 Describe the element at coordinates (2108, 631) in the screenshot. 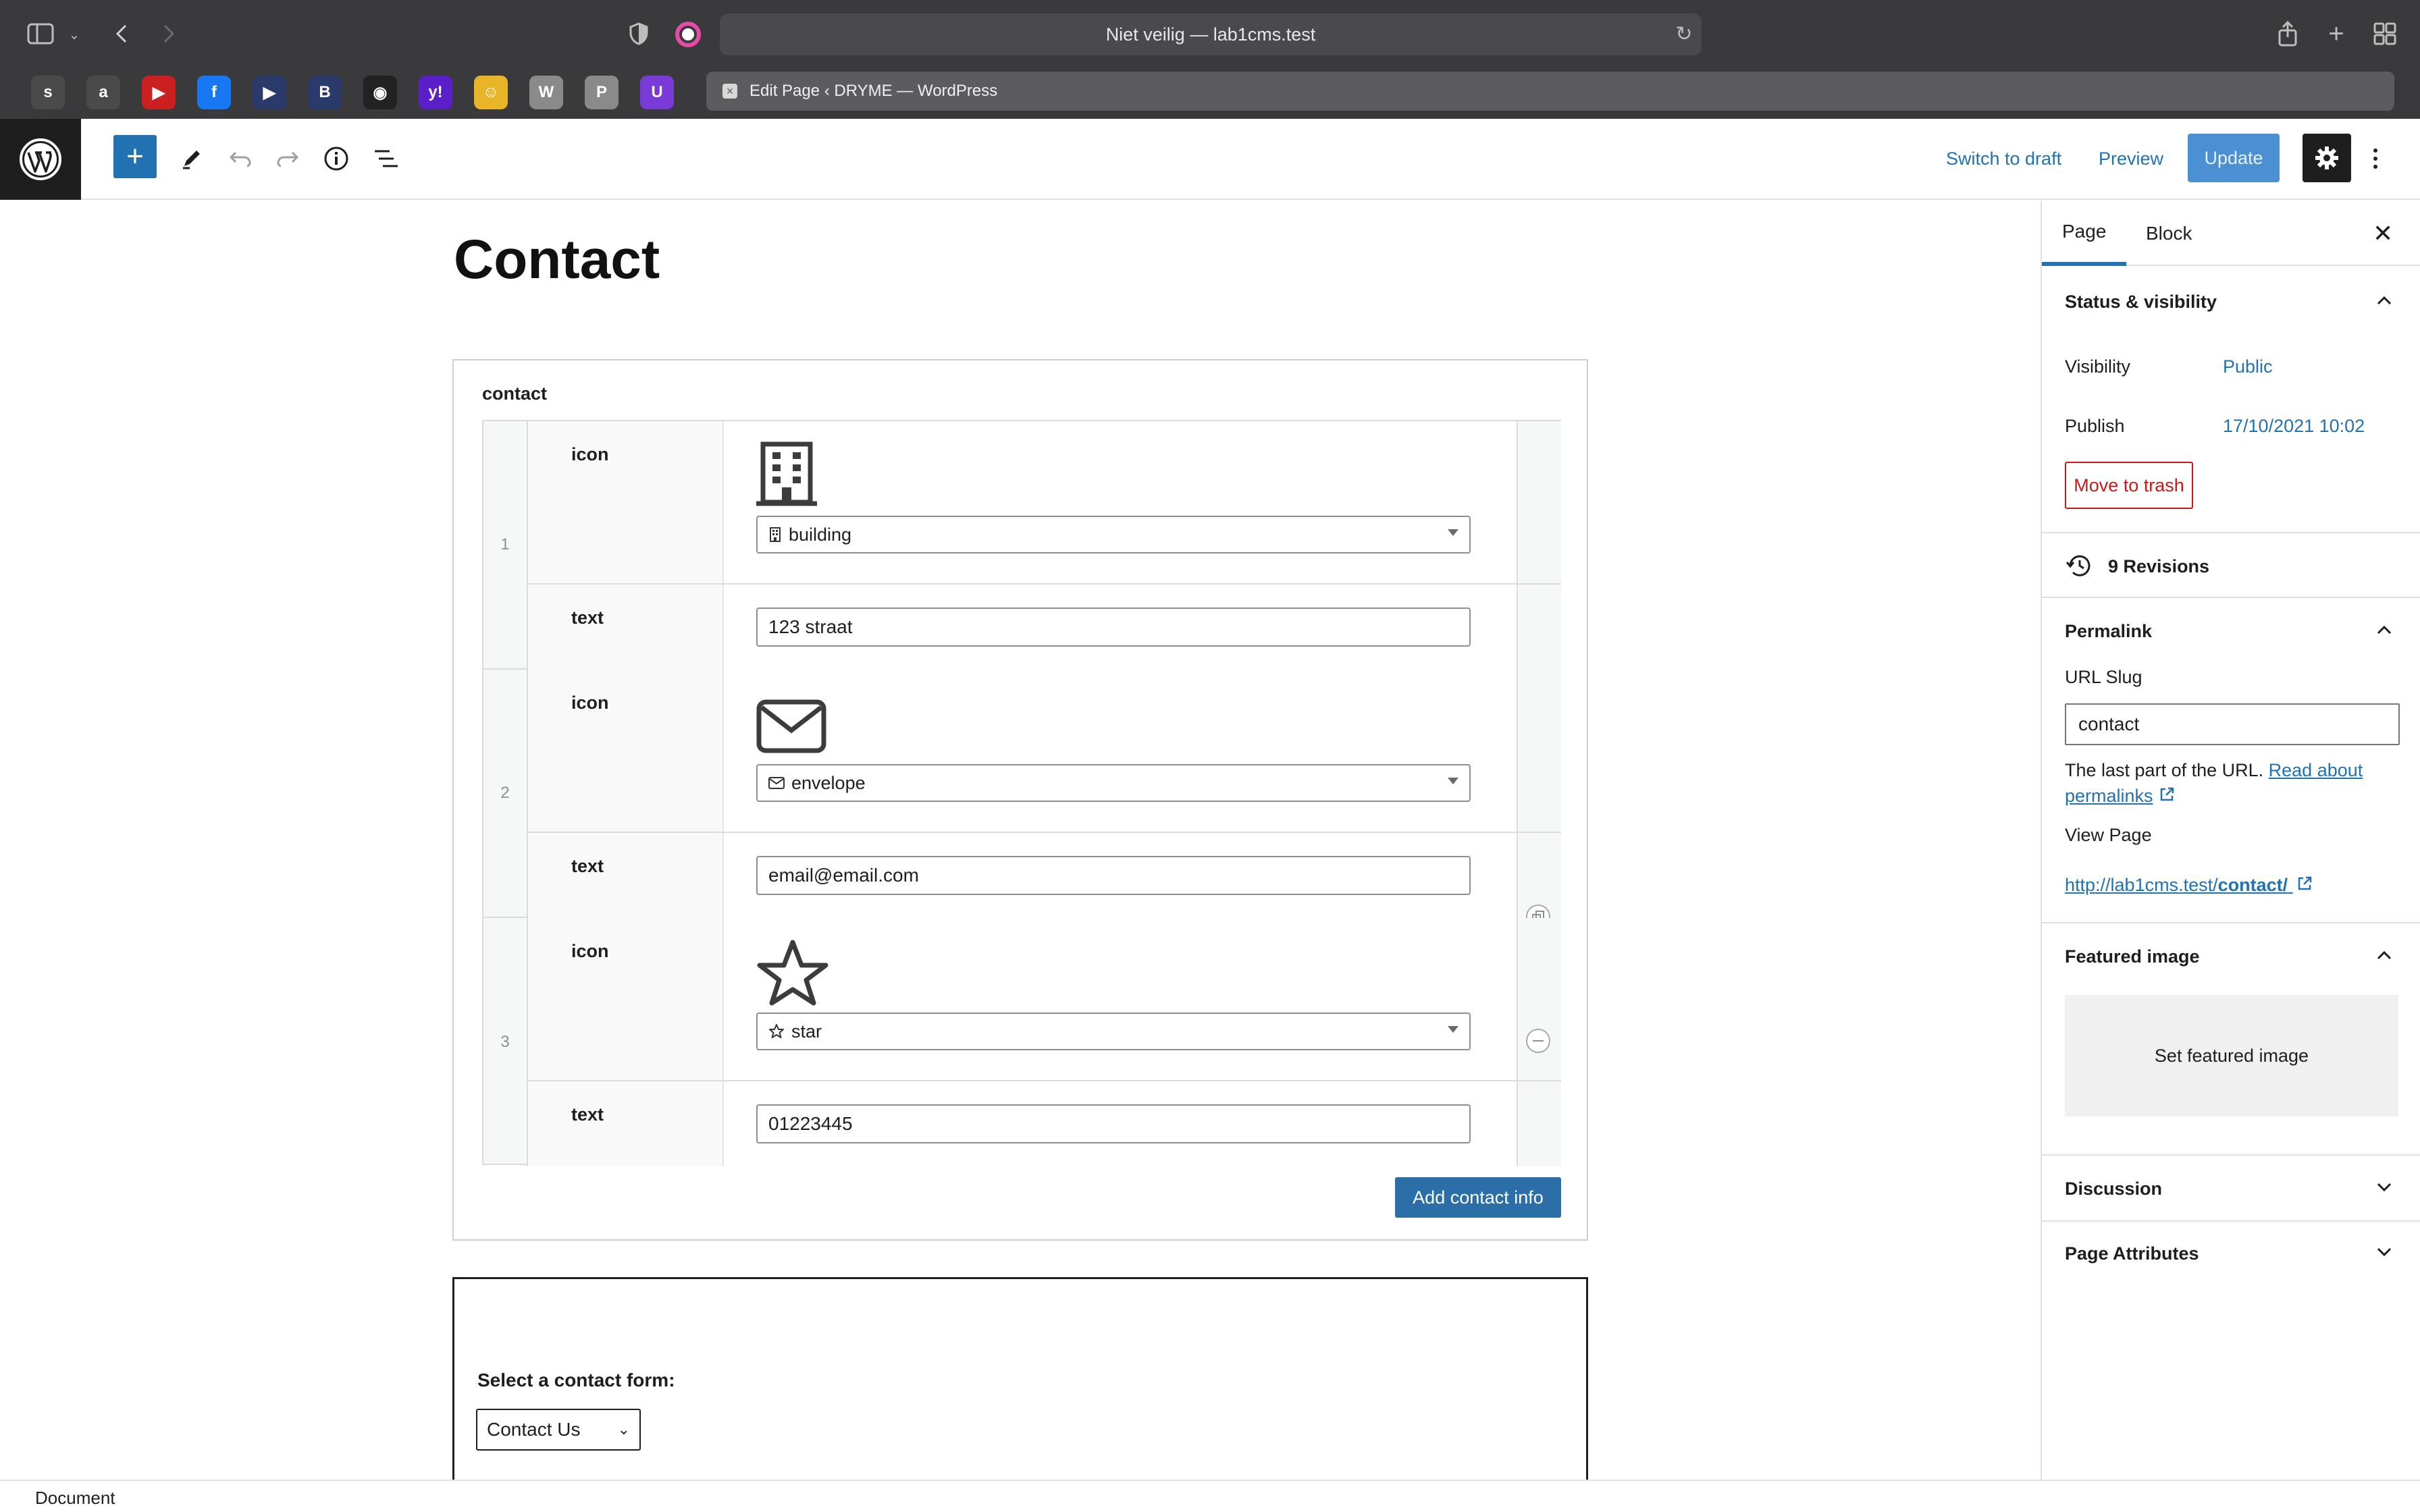

I see `panel-toggle: Permalink` at that location.